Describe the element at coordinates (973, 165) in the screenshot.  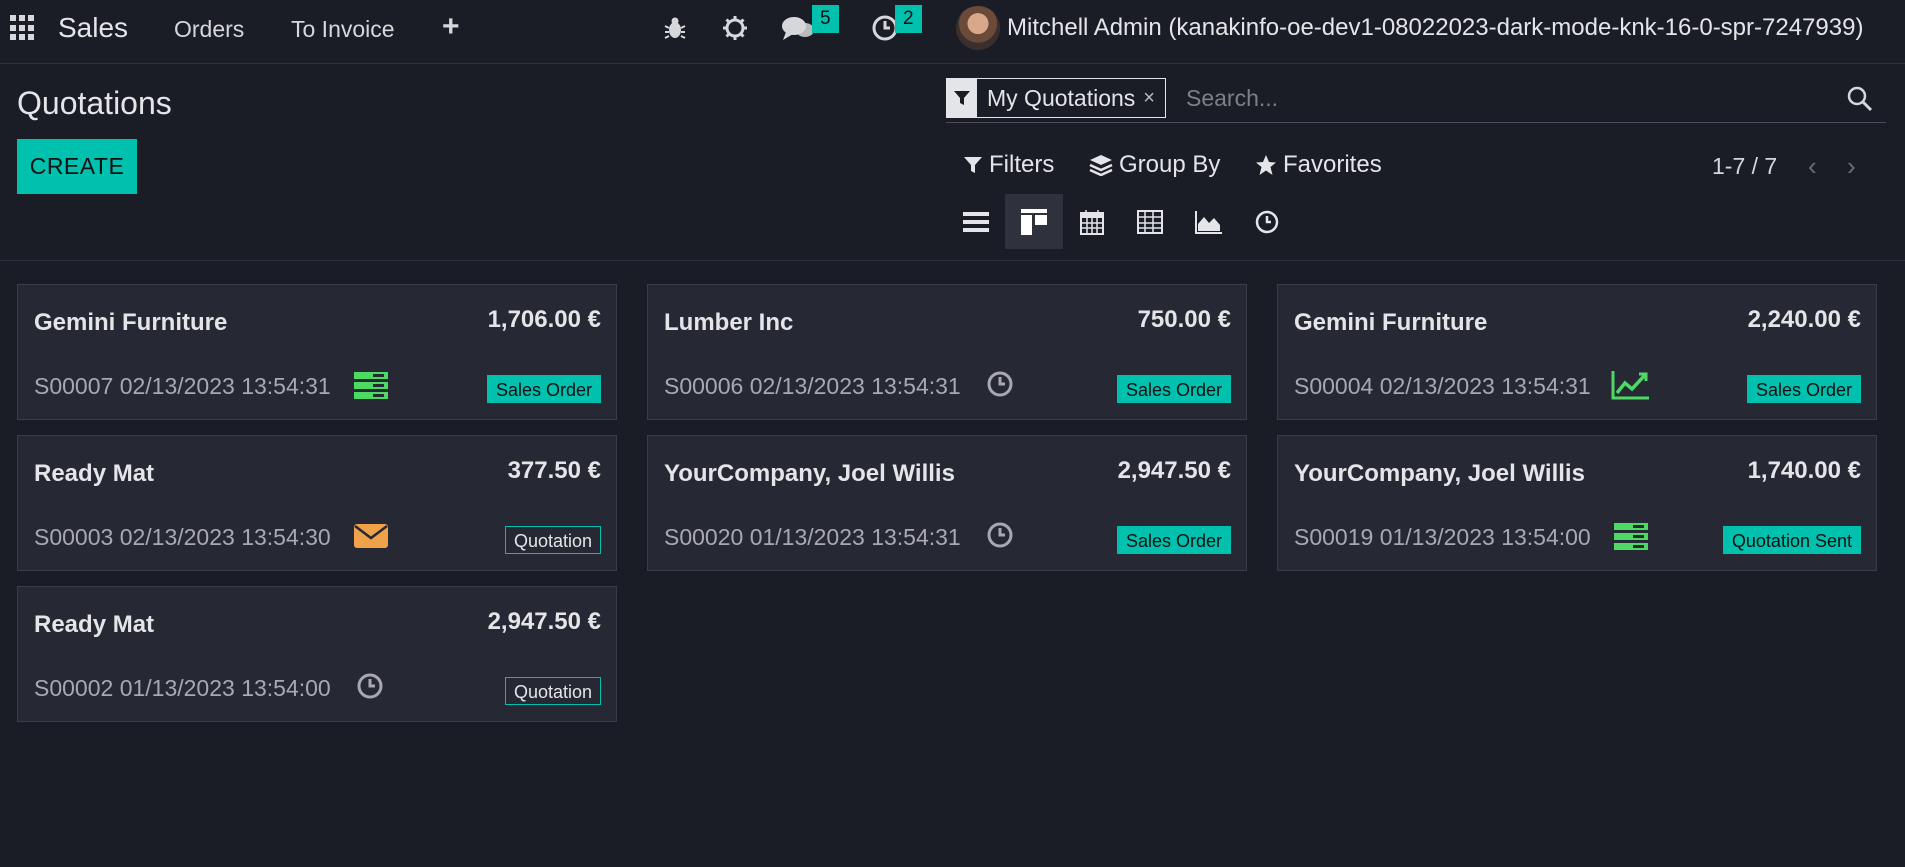
I see `filter-funnel-icon` at that location.